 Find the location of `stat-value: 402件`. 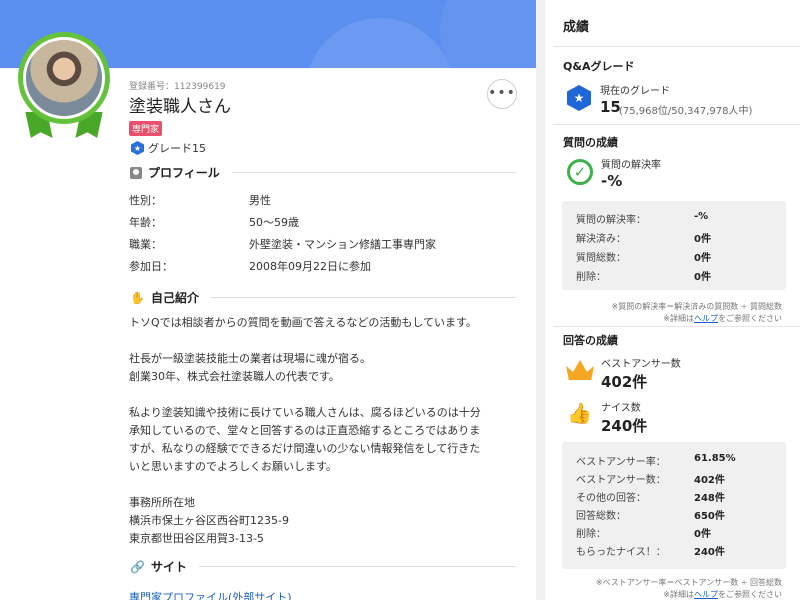

stat-value: 402件 is located at coordinates (709, 480).